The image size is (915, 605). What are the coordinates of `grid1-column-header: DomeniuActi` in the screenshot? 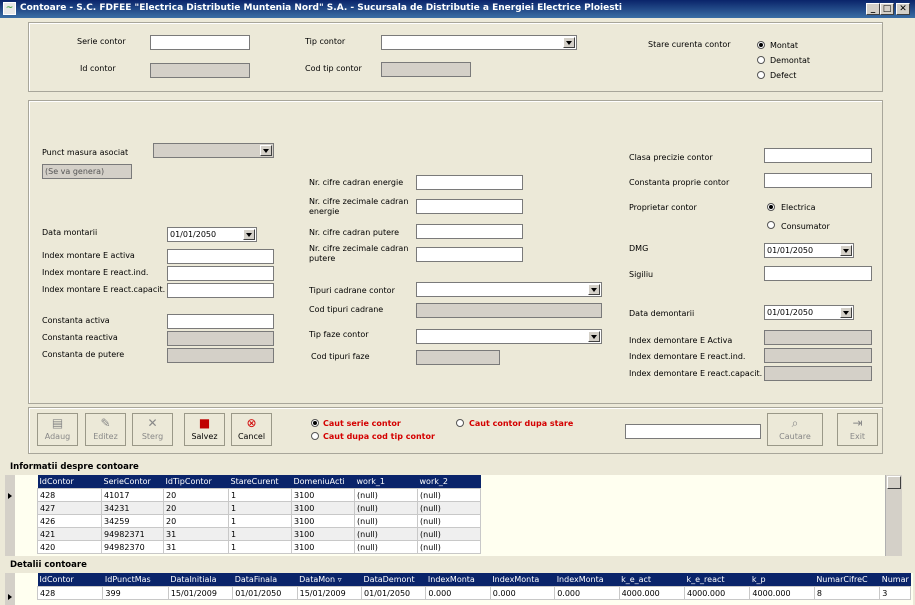 It's located at (323, 482).